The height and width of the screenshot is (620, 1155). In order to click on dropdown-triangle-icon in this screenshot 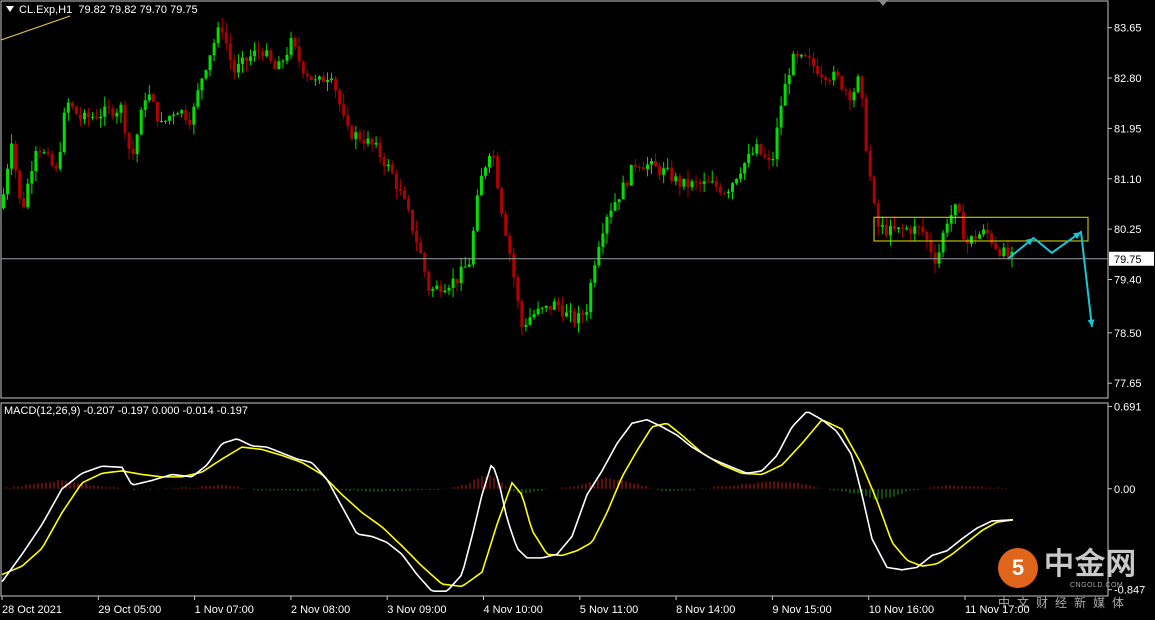, I will do `click(10, 9)`.